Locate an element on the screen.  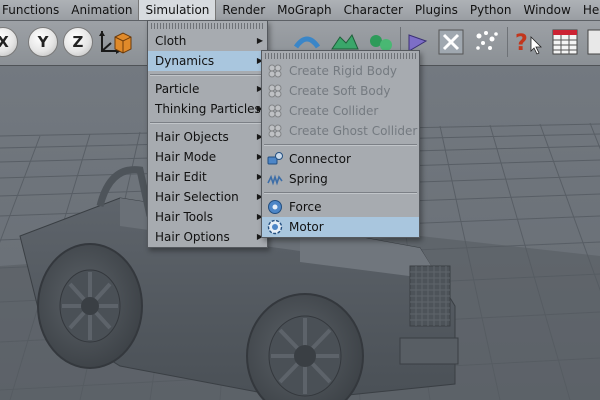
menu-item-connector: Connector is located at coordinates (340, 159).